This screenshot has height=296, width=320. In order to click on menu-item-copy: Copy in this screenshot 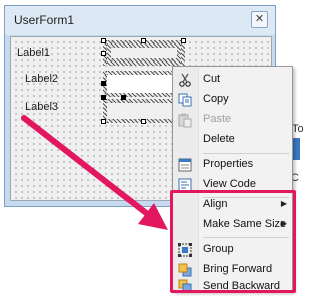, I will do `click(233, 100)`.